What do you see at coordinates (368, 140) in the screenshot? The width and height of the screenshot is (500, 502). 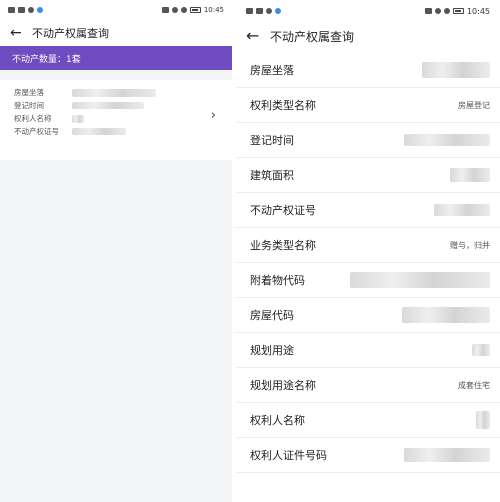 I see `detail-row-register-time: 登记时间` at bounding box center [368, 140].